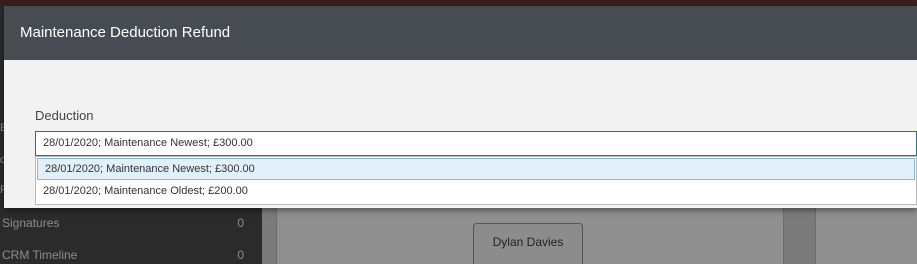  What do you see at coordinates (131, 223) in the screenshot?
I see `sidebar-item-signatures: Signatures 0` at bounding box center [131, 223].